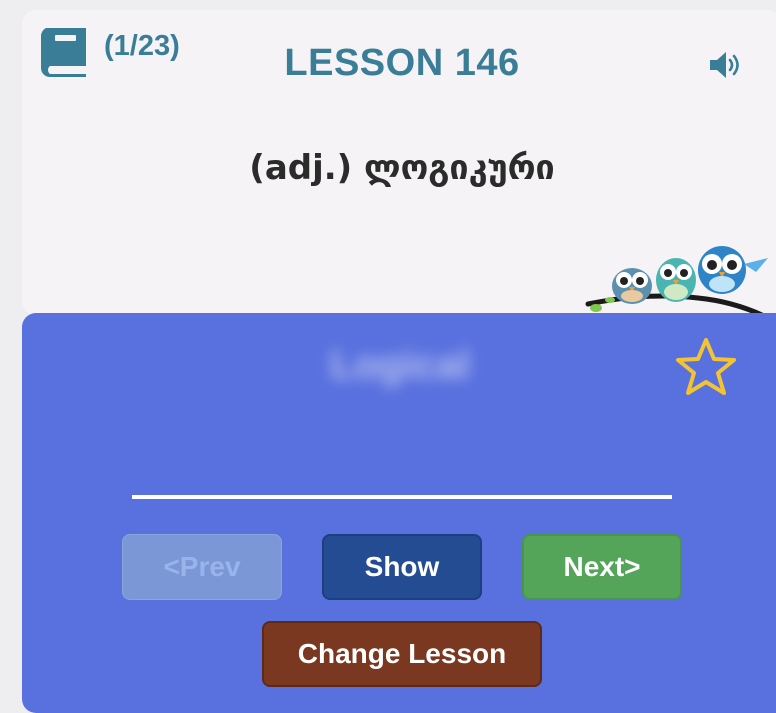  Describe the element at coordinates (706, 367) in the screenshot. I see `star-icon` at that location.